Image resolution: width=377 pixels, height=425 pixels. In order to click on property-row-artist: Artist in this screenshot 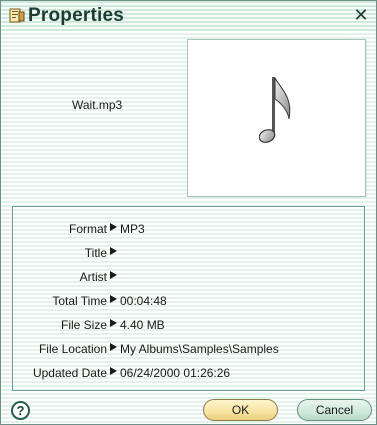, I will do `click(188, 277)`.